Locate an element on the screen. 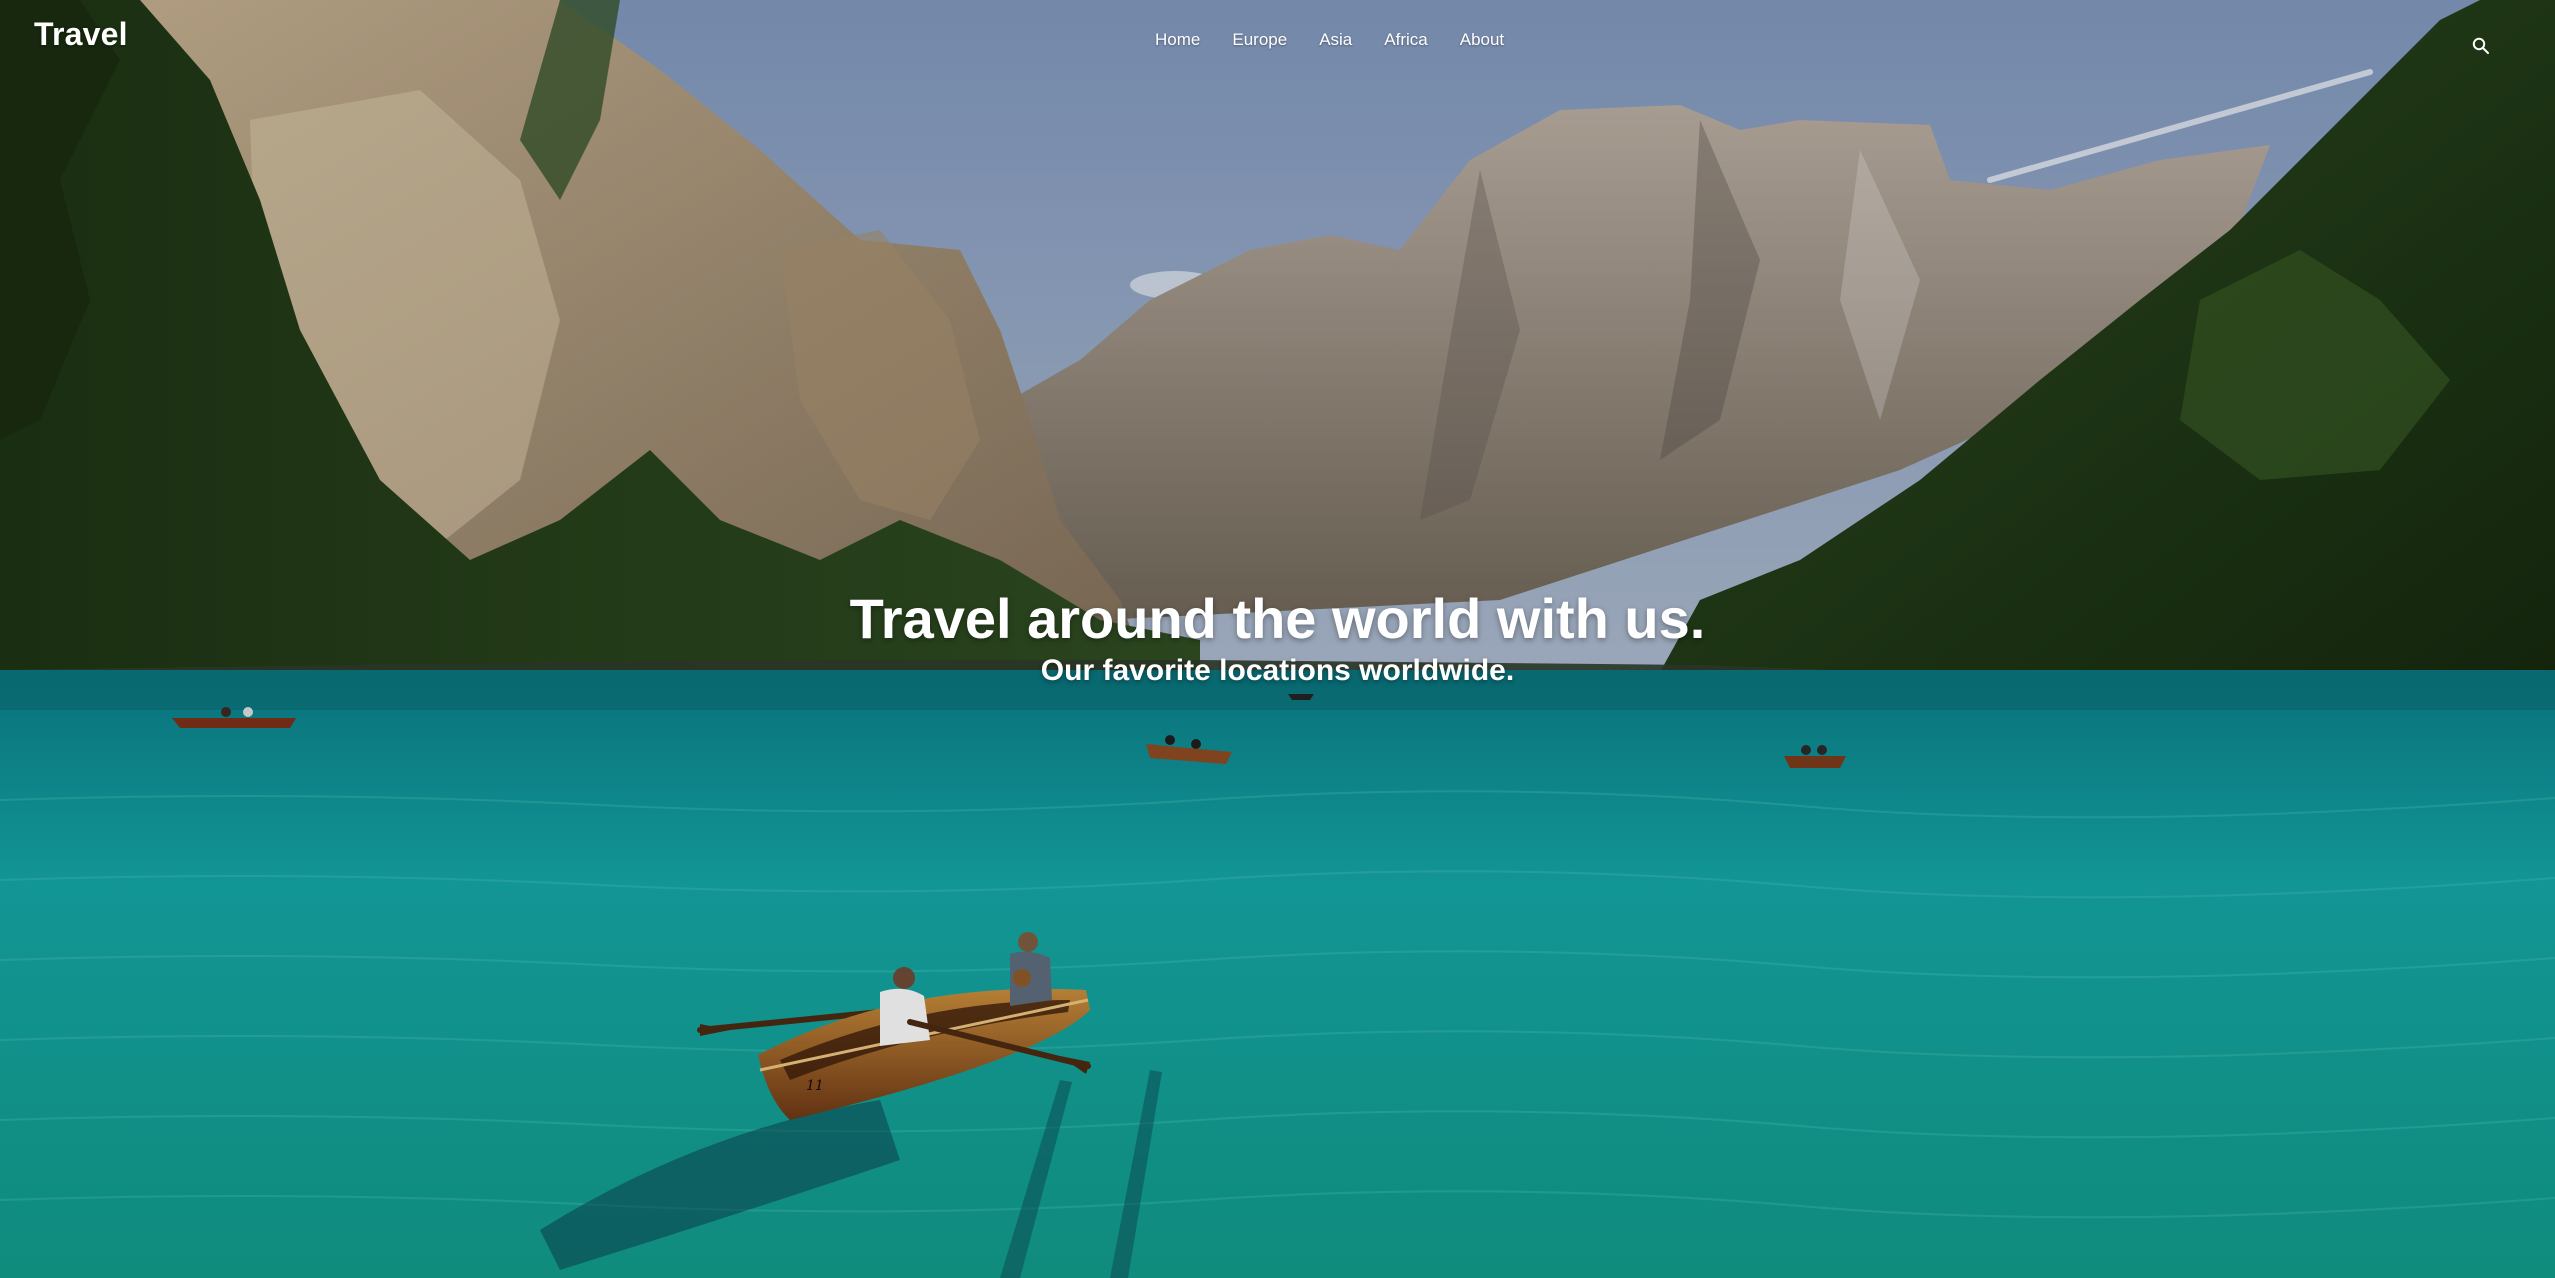 This screenshot has height=1278, width=2555. hero-headline: Travel around the world with us. is located at coordinates (1277, 618).